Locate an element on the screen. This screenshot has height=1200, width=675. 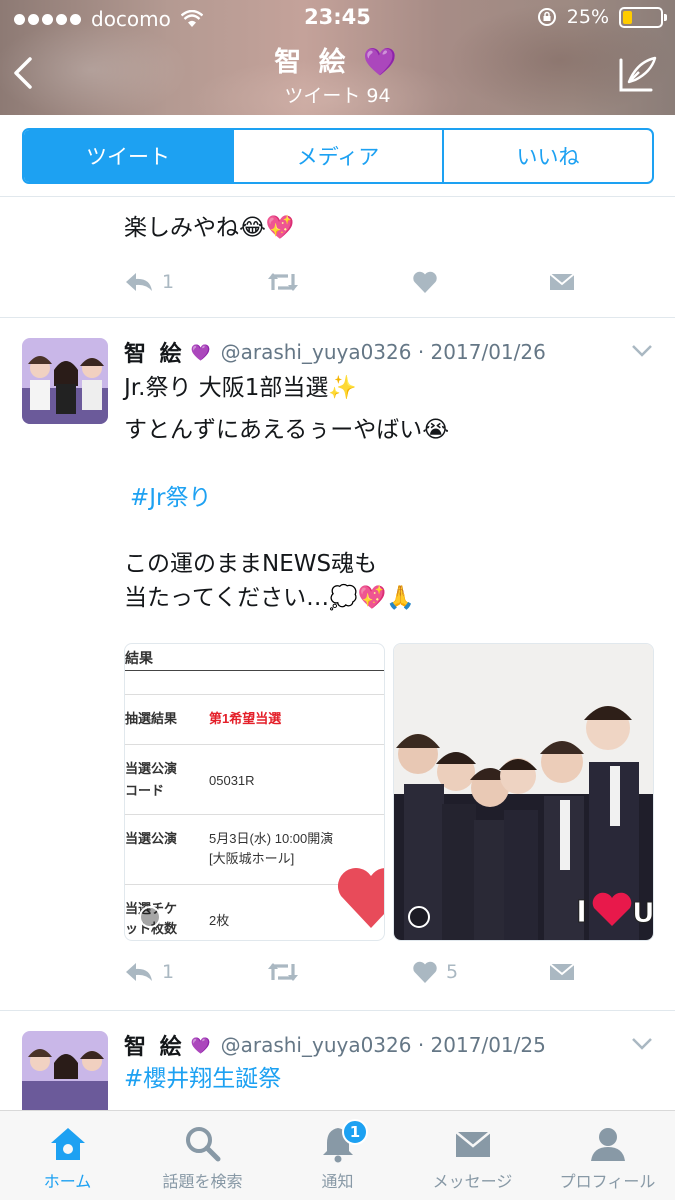
tab-notifications: 1 通知 is located at coordinates (337, 1155).